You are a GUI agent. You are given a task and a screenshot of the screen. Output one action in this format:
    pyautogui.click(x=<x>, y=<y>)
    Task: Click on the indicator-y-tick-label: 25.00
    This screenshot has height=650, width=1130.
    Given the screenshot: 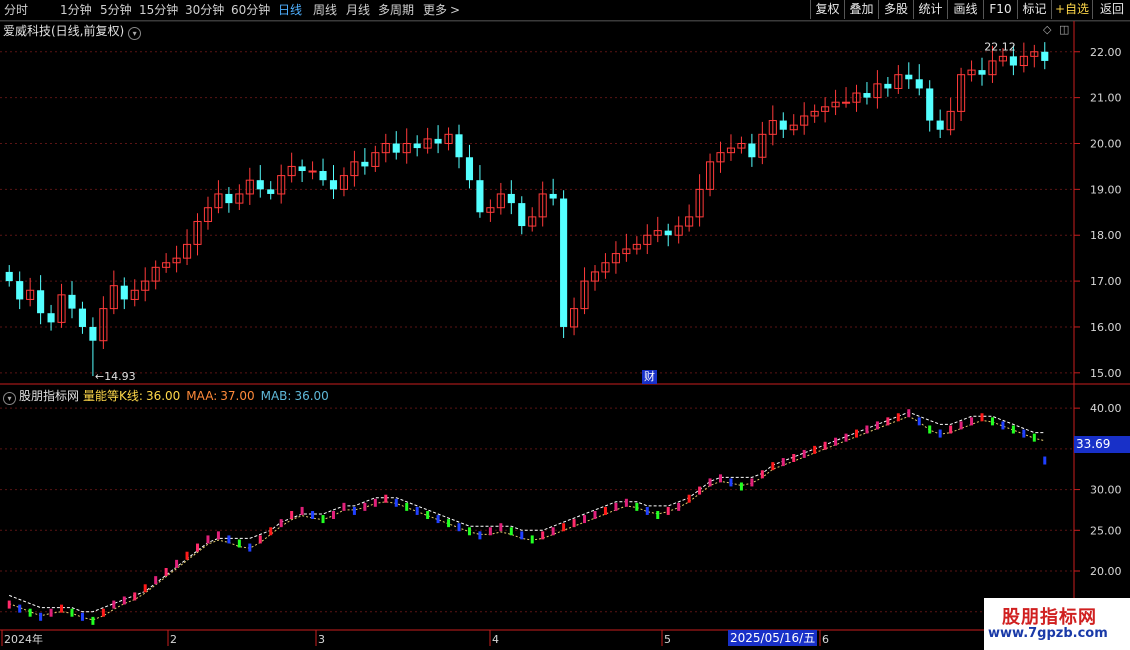 What is the action you would take?
    pyautogui.click(x=1106, y=530)
    